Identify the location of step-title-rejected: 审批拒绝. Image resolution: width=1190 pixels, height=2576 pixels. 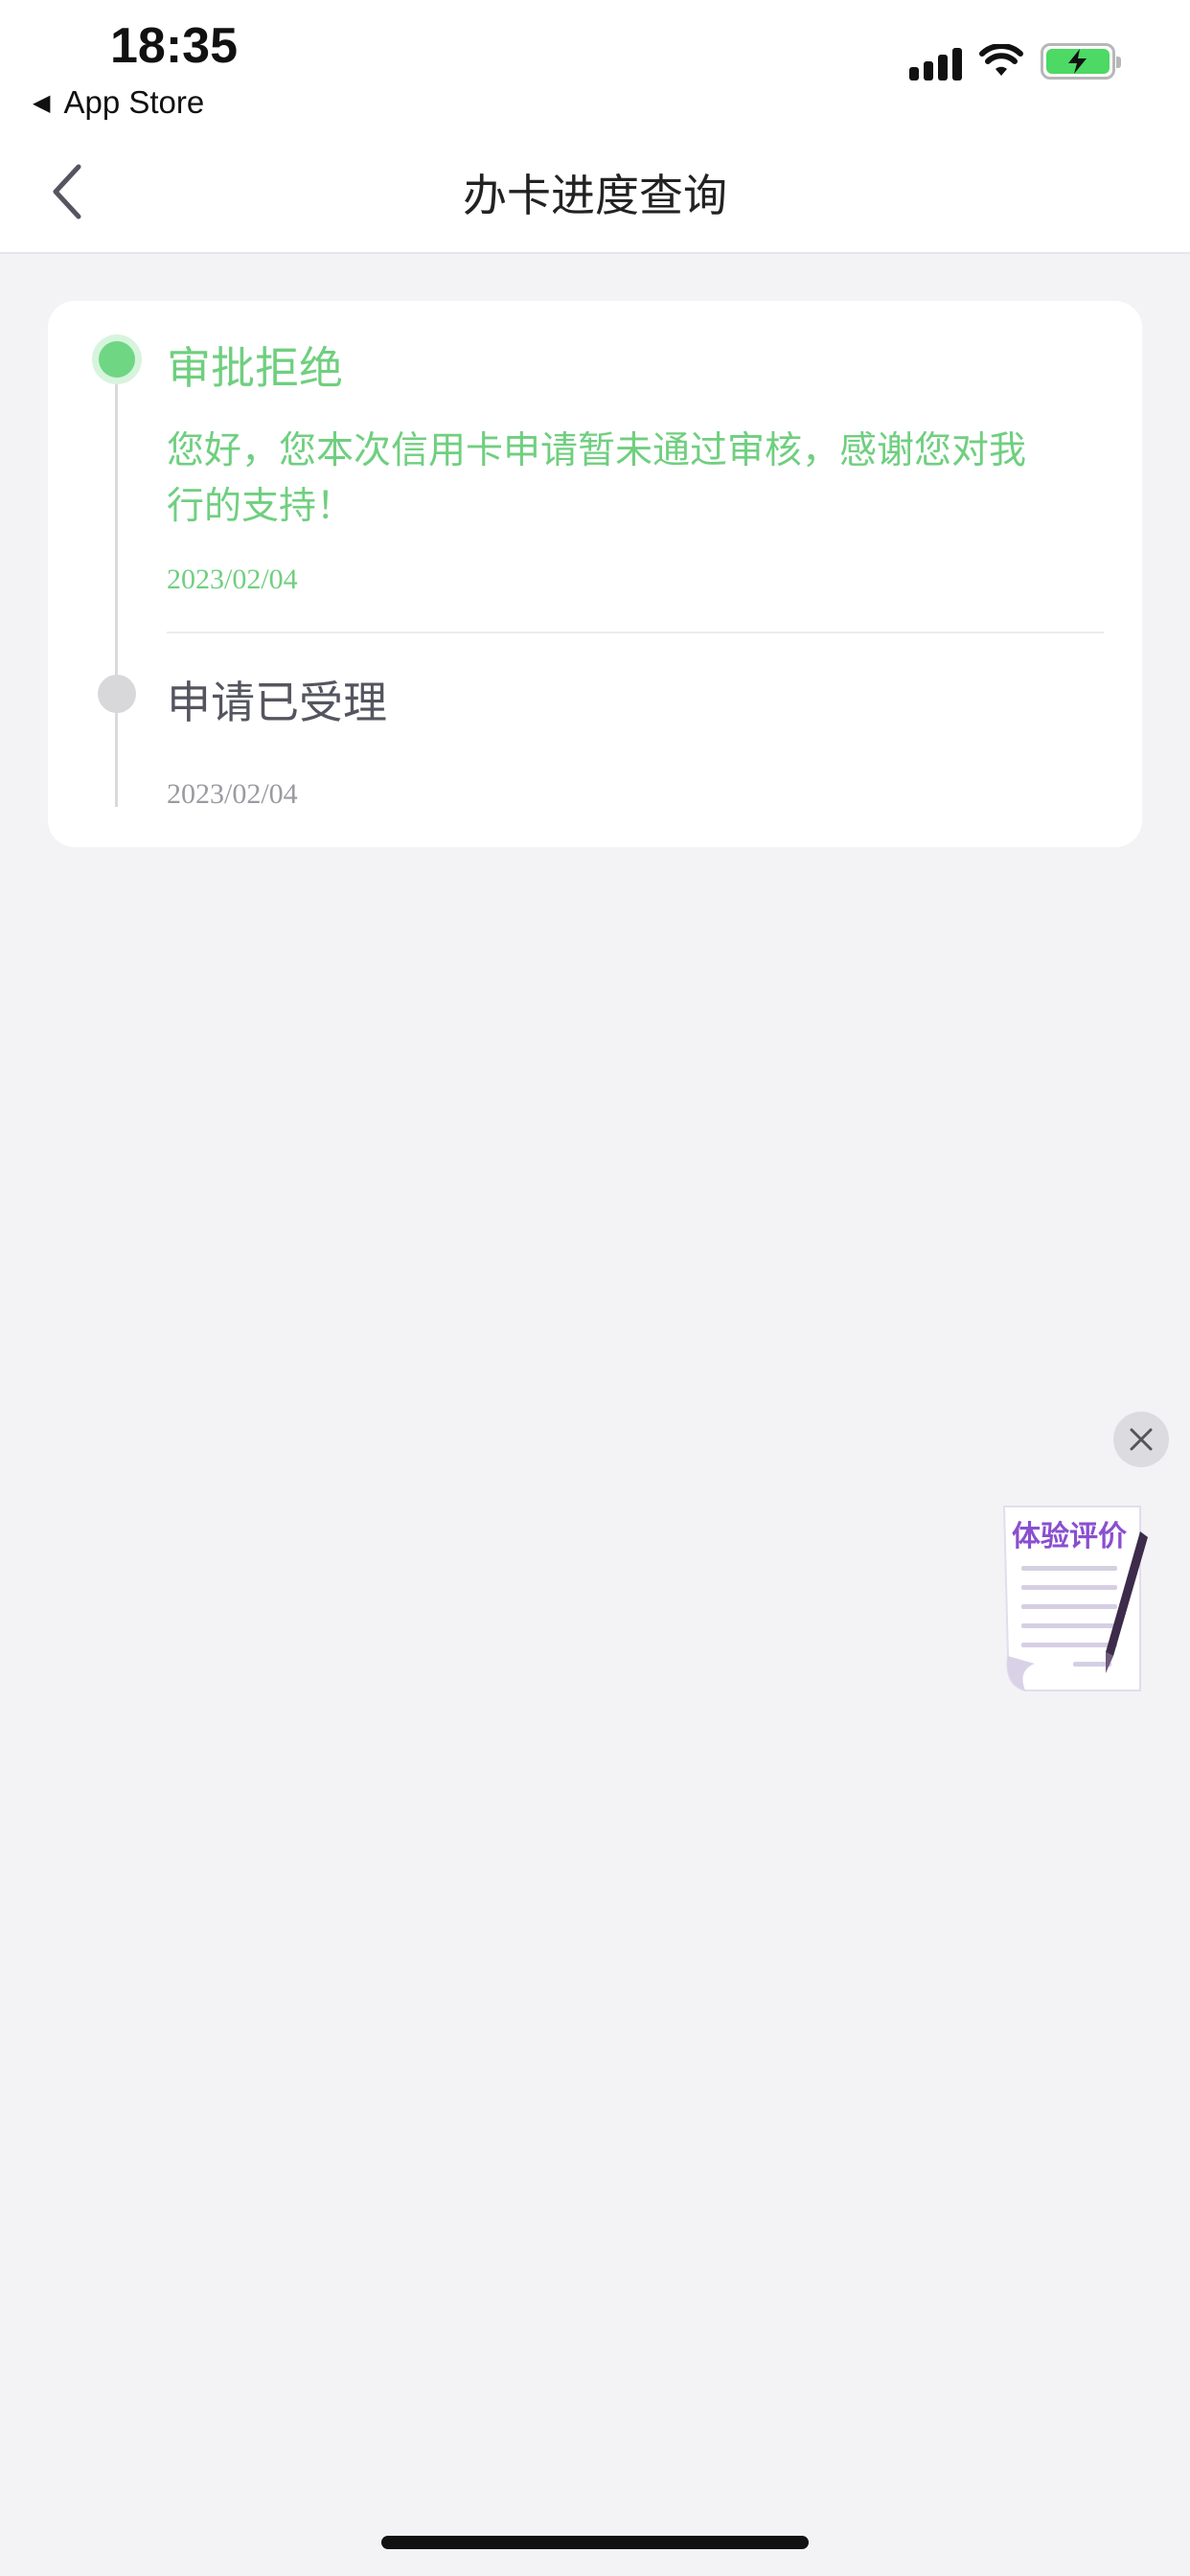
(255, 368).